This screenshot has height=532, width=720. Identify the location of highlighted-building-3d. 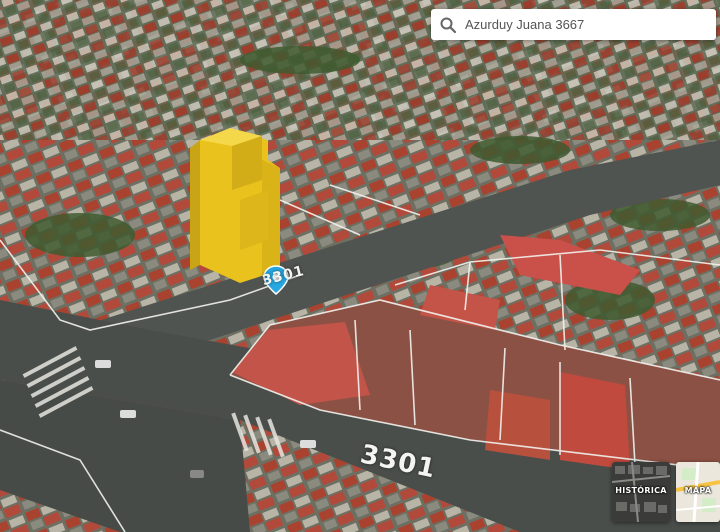
(235, 205).